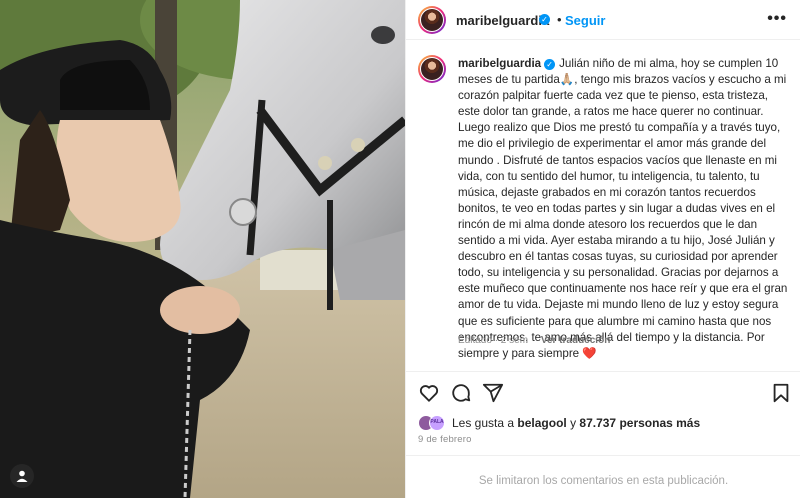 Image resolution: width=800 pixels, height=498 pixels. I want to click on caption-meta: Editado · 2 sem Ver traducción, so click(534, 340).